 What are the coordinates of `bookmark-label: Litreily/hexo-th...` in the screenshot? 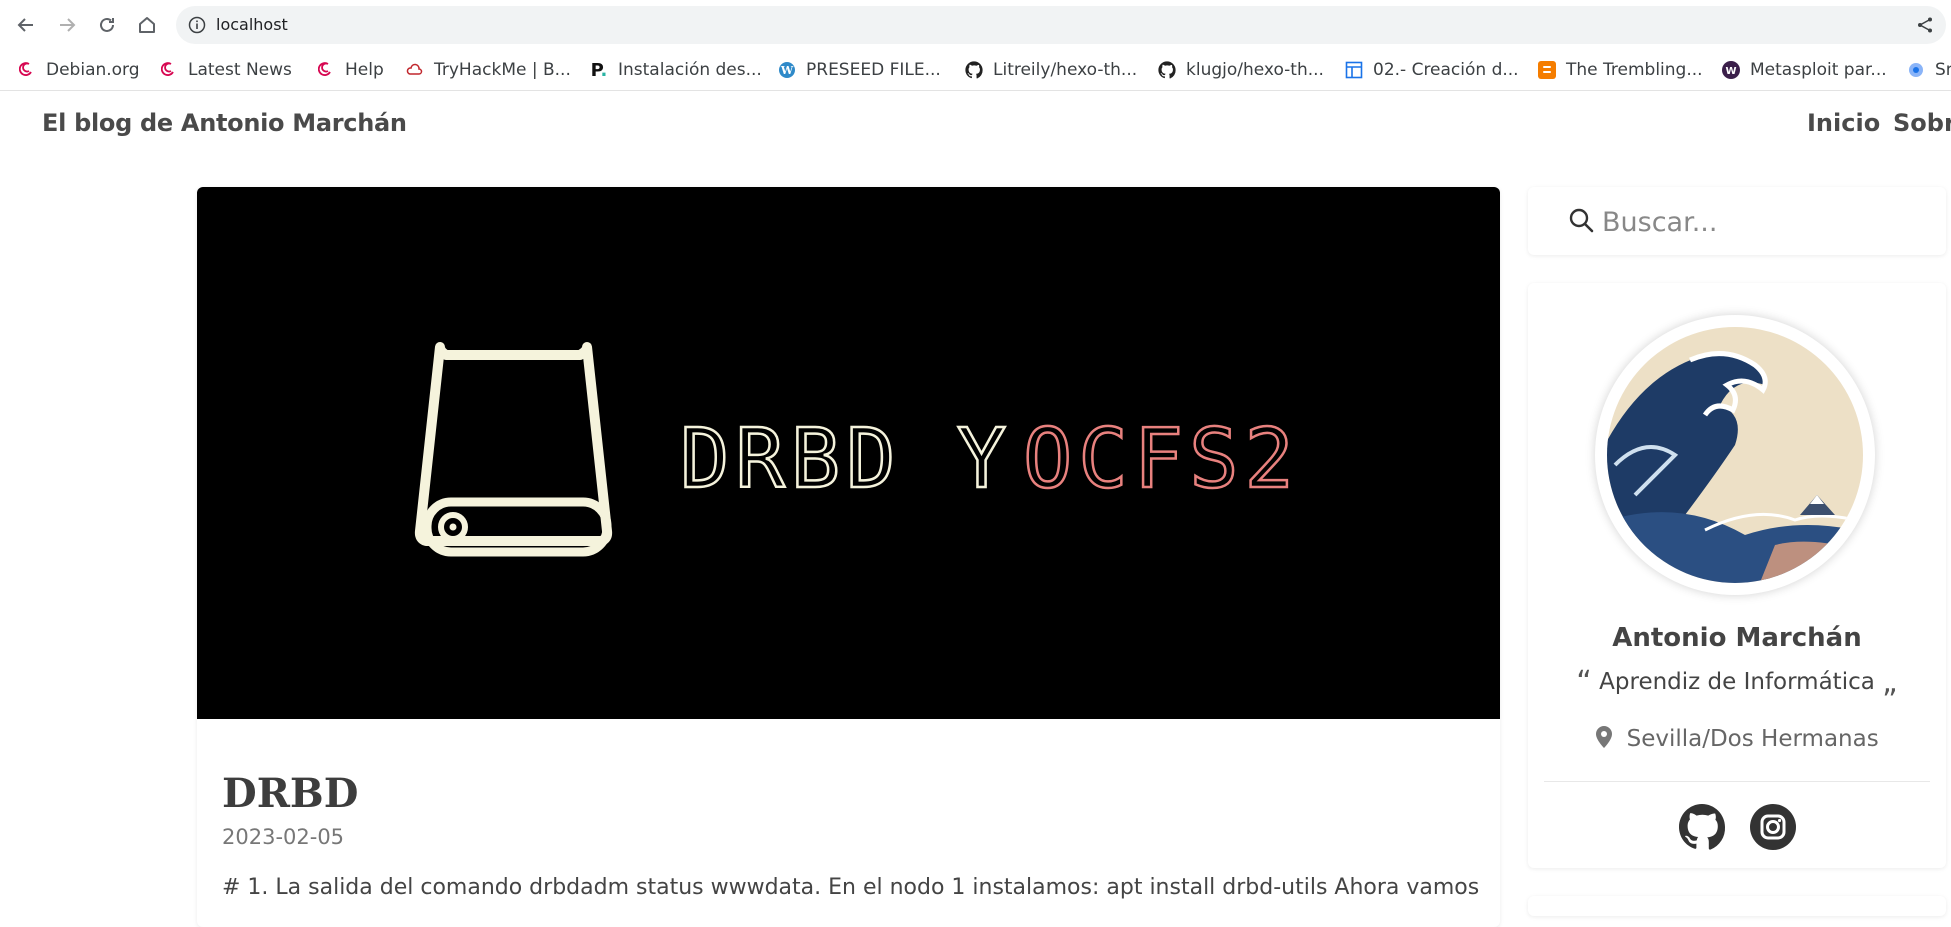 It's located at (1065, 70).